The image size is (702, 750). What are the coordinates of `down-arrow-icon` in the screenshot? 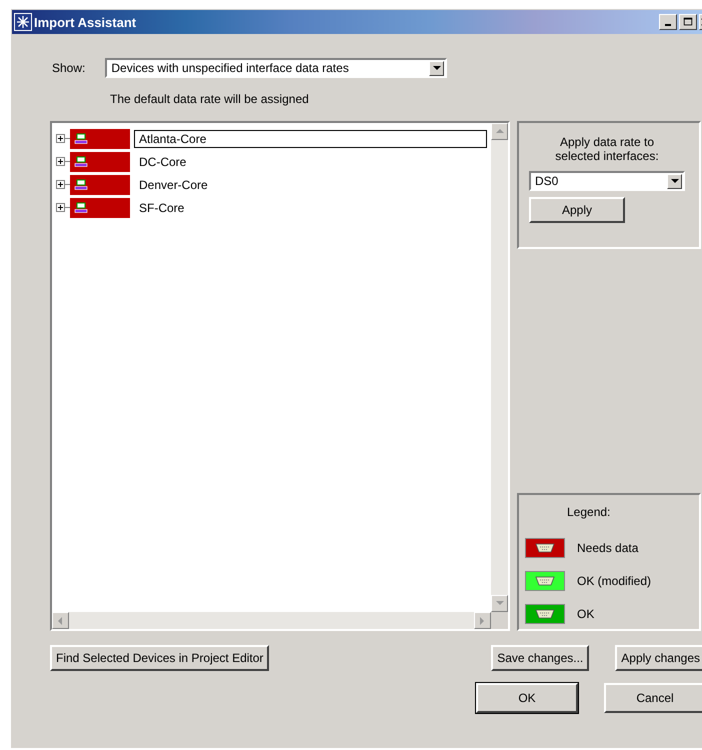 It's located at (500, 603).